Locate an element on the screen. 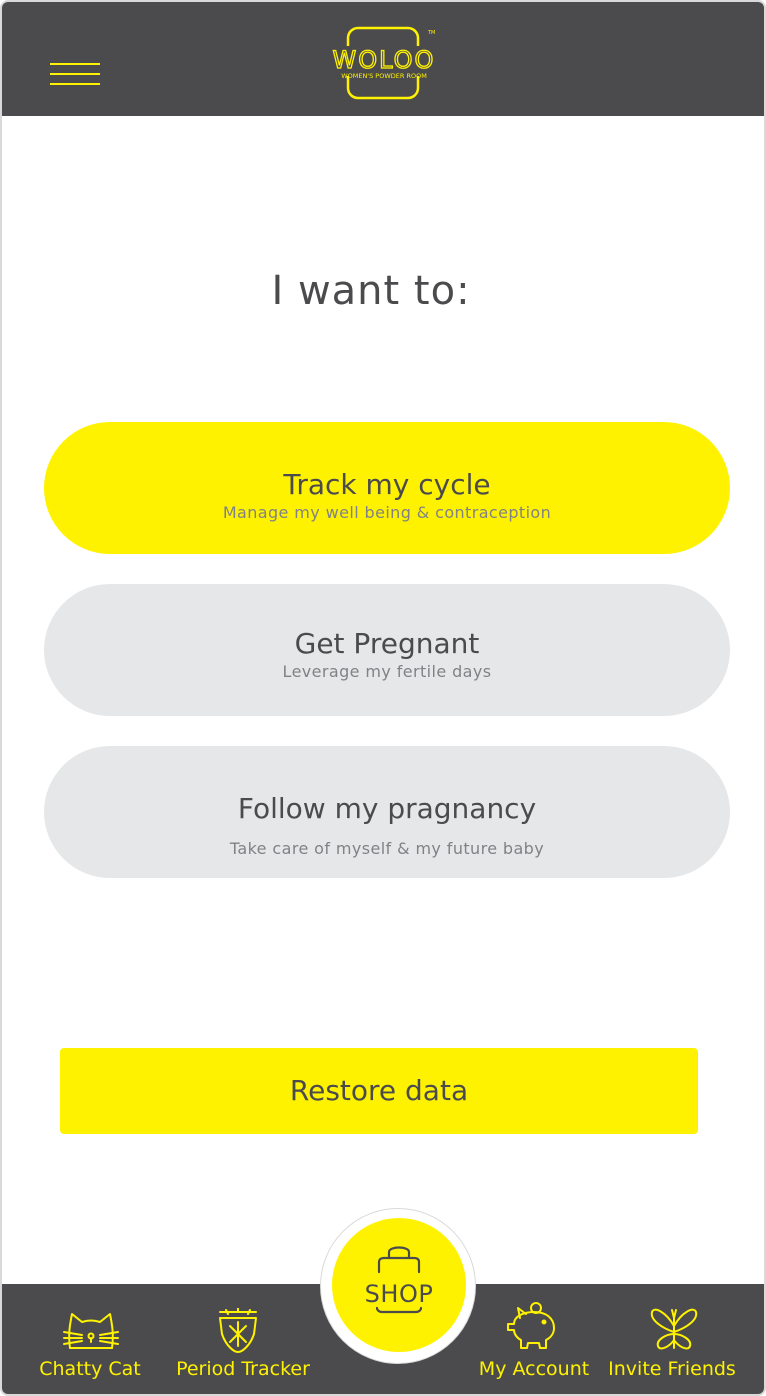  option-subtitle: Take care of myself & my future baby is located at coordinates (387, 848).